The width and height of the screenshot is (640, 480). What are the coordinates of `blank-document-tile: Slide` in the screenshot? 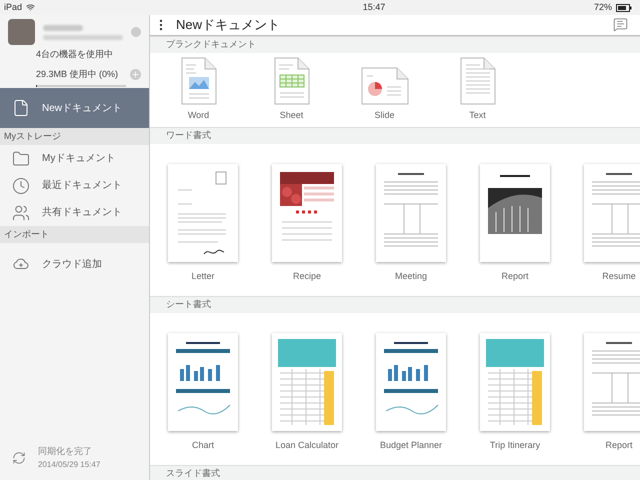 It's located at (384, 88).